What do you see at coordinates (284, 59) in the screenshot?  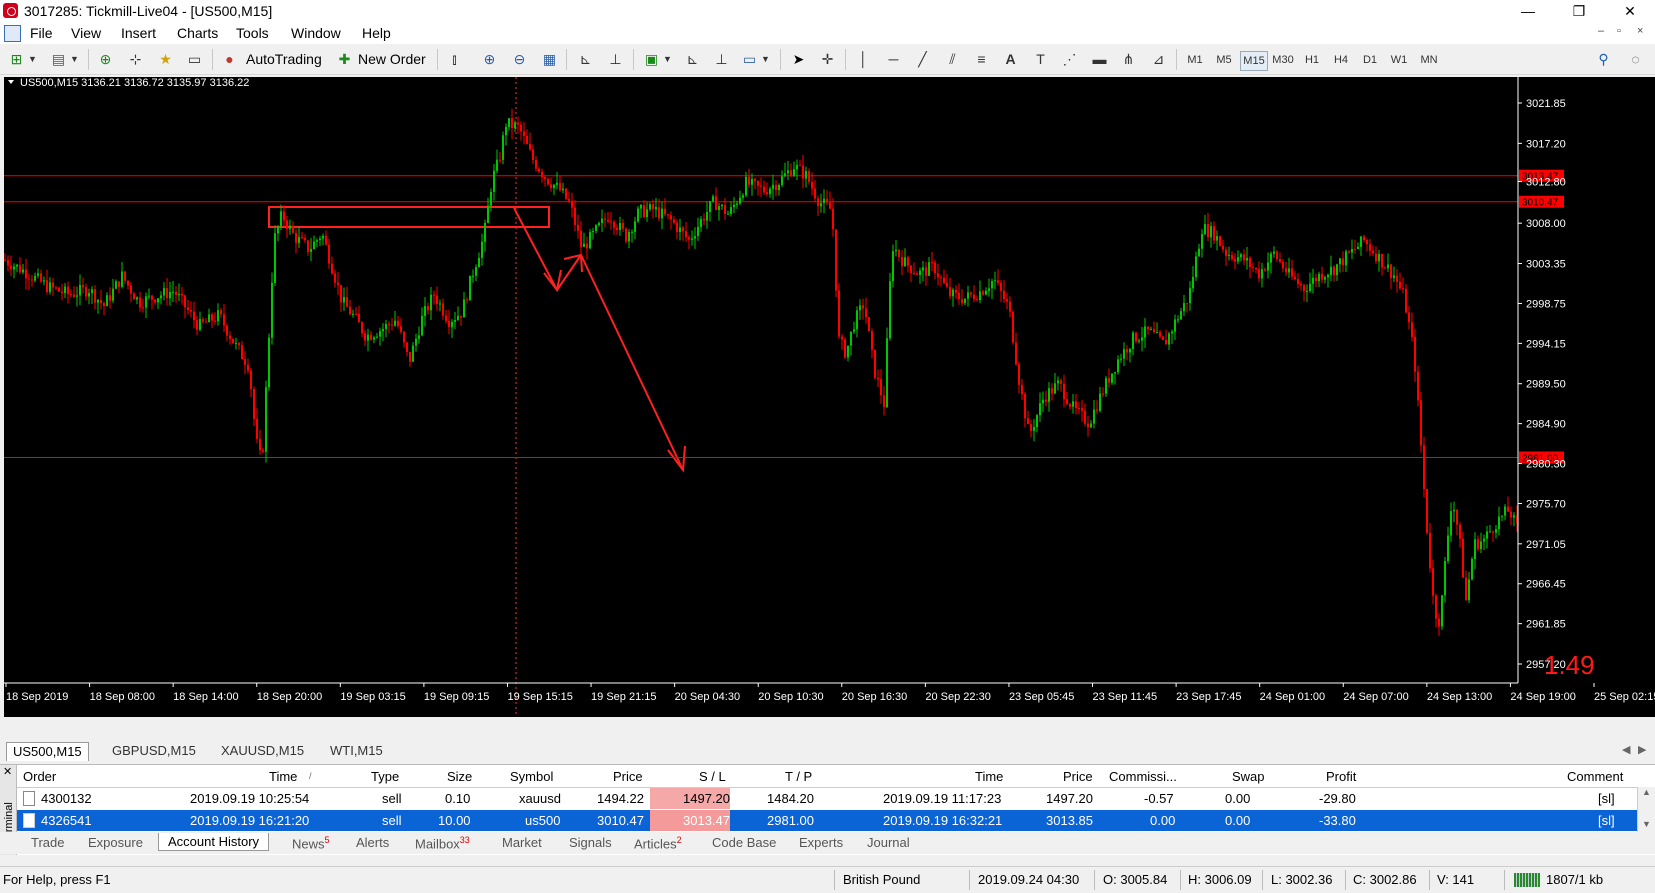 I see `autotrading-button: AutoTrading` at bounding box center [284, 59].